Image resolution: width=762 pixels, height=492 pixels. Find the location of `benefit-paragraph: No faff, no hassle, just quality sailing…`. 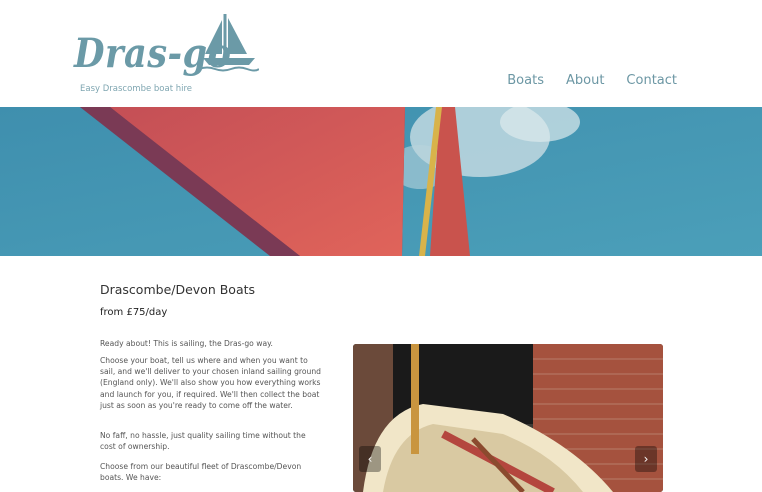

benefit-paragraph: No faff, no hassle, just quality sailing… is located at coordinates (203, 441).